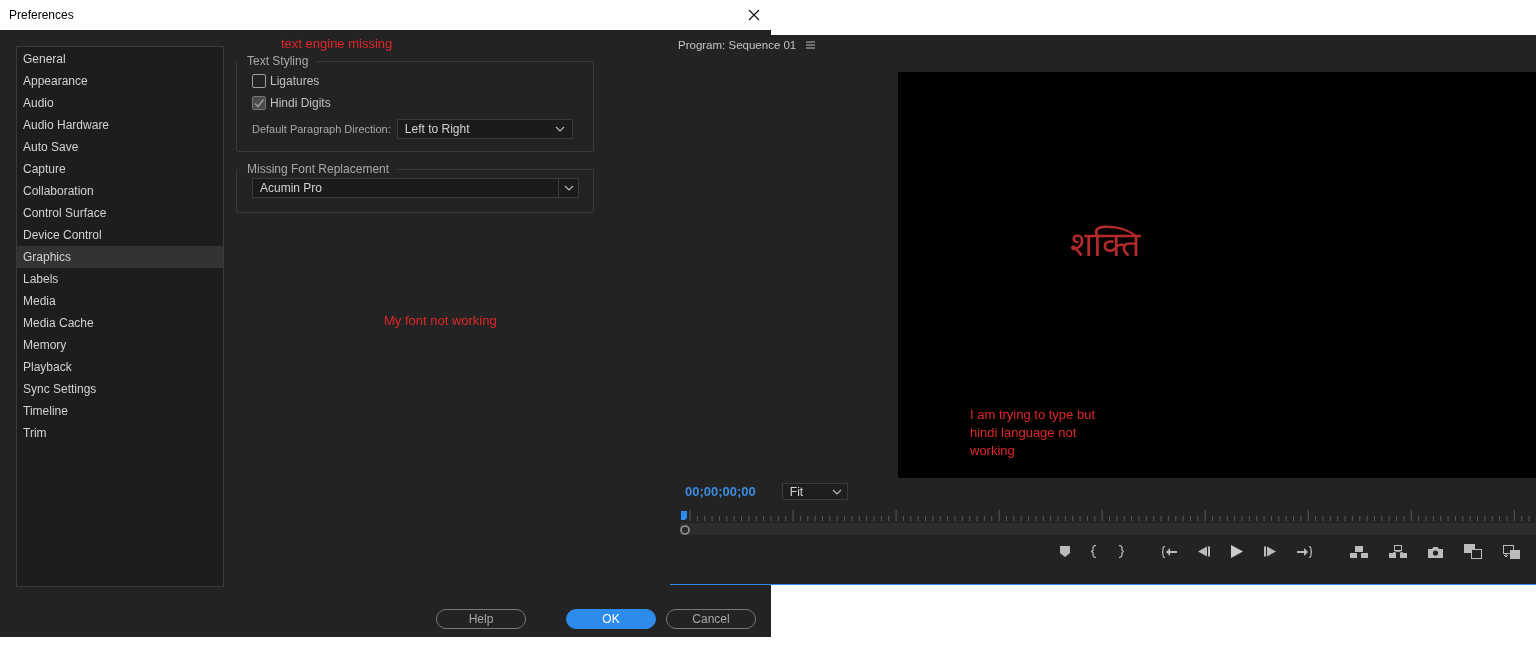 The image size is (1536, 648). I want to click on category-item: Trim, so click(120, 433).